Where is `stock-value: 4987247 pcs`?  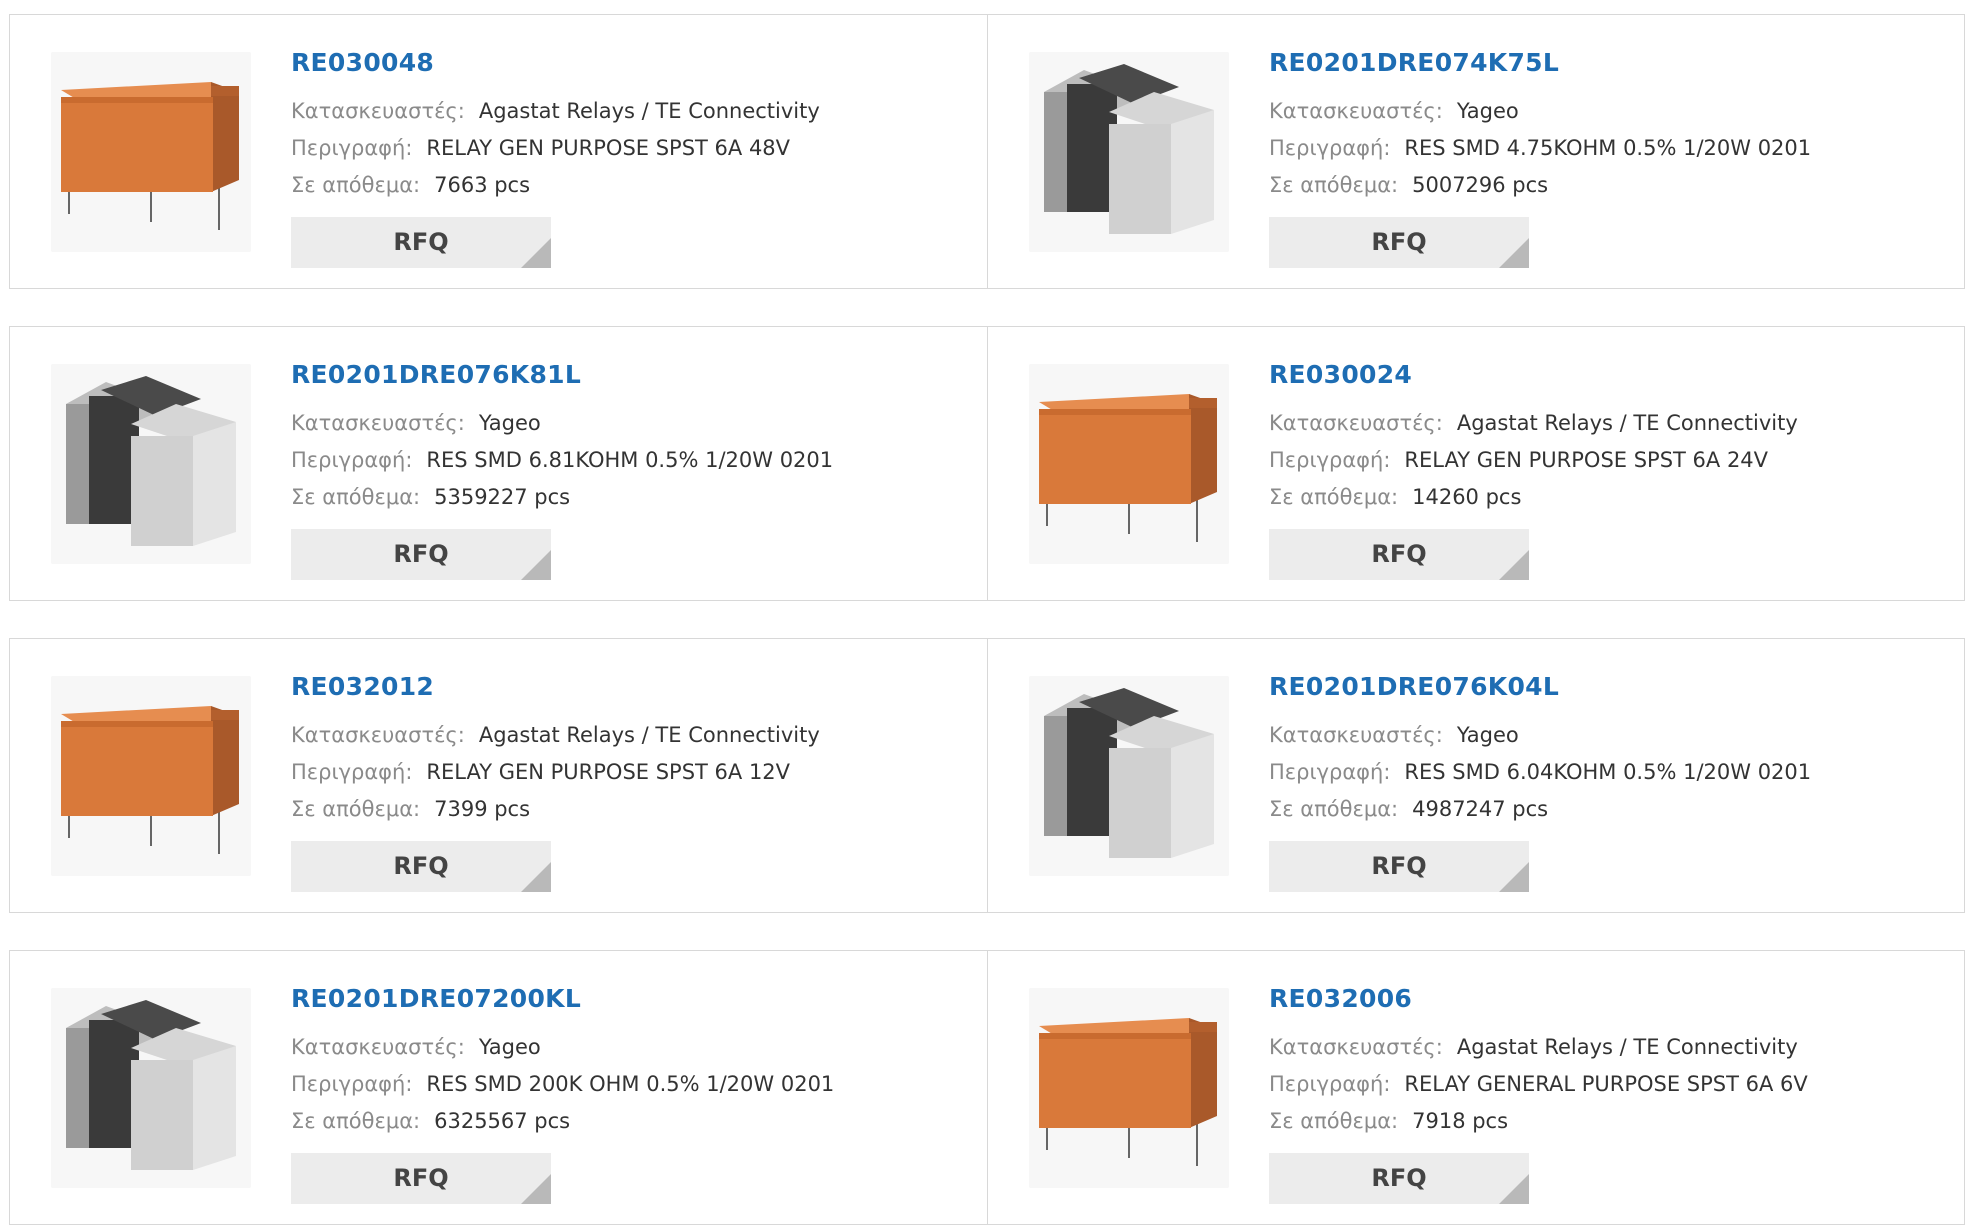
stock-value: 4987247 pcs is located at coordinates (1480, 809).